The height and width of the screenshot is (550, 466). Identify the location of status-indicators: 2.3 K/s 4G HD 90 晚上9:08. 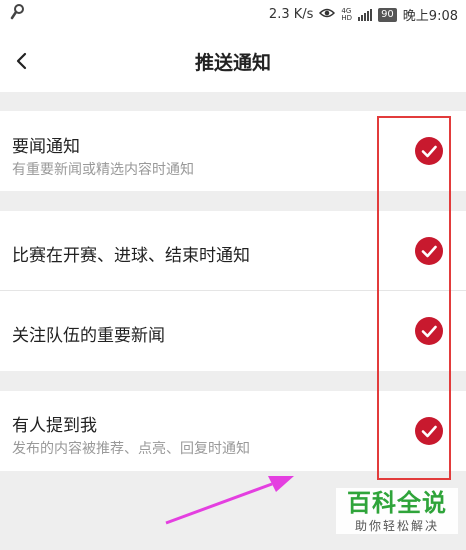
(363, 14).